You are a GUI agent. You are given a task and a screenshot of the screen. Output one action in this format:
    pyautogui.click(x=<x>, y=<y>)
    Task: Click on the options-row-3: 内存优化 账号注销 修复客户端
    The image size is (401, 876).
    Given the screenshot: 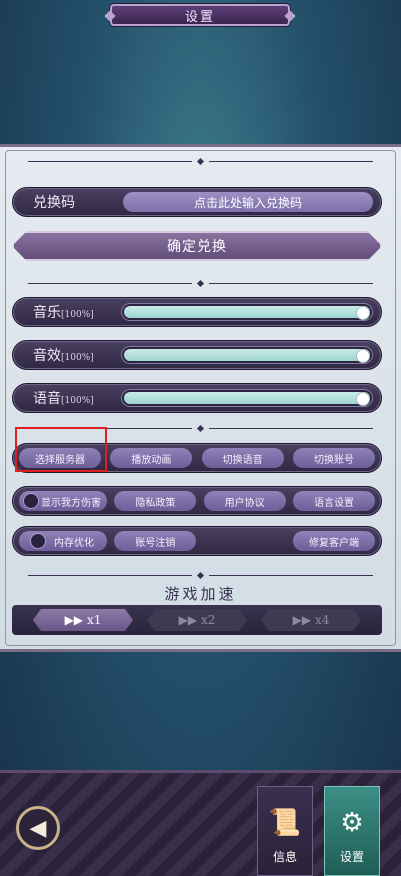 What is the action you would take?
    pyautogui.click(x=197, y=541)
    